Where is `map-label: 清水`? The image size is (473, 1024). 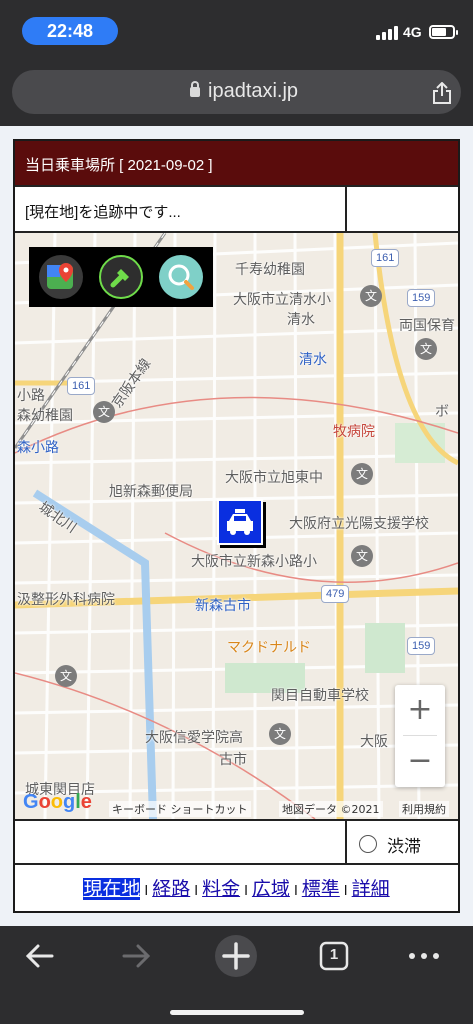
map-label: 清水 is located at coordinates (301, 320).